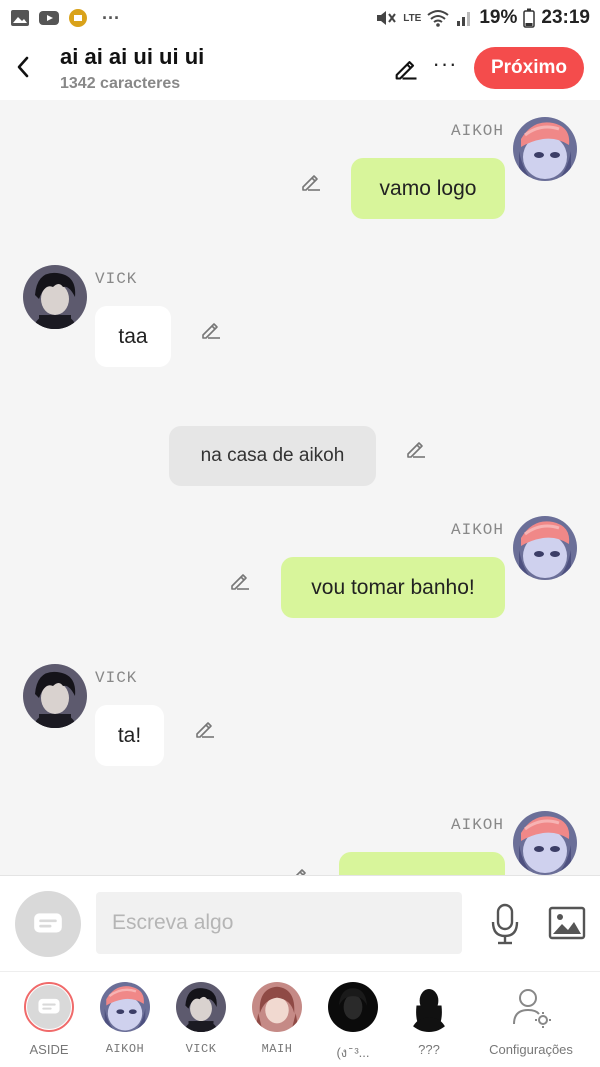 This screenshot has height=1067, width=600. What do you see at coordinates (49, 18) in the screenshot?
I see `youtube-notification-icon` at bounding box center [49, 18].